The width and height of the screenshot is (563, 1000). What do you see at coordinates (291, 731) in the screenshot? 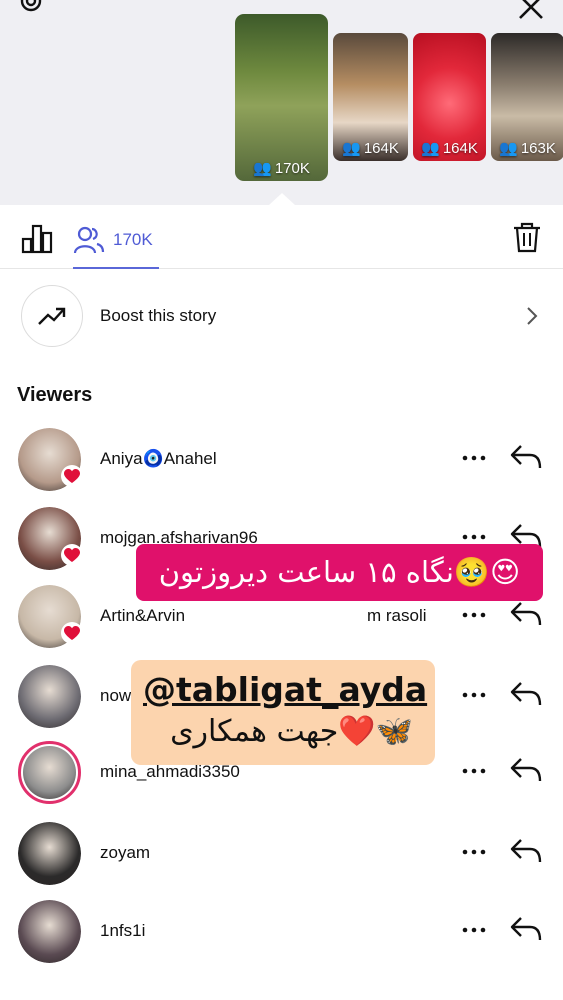
I see `mention-subtext: جهت همکاری❤️🦋` at bounding box center [291, 731].